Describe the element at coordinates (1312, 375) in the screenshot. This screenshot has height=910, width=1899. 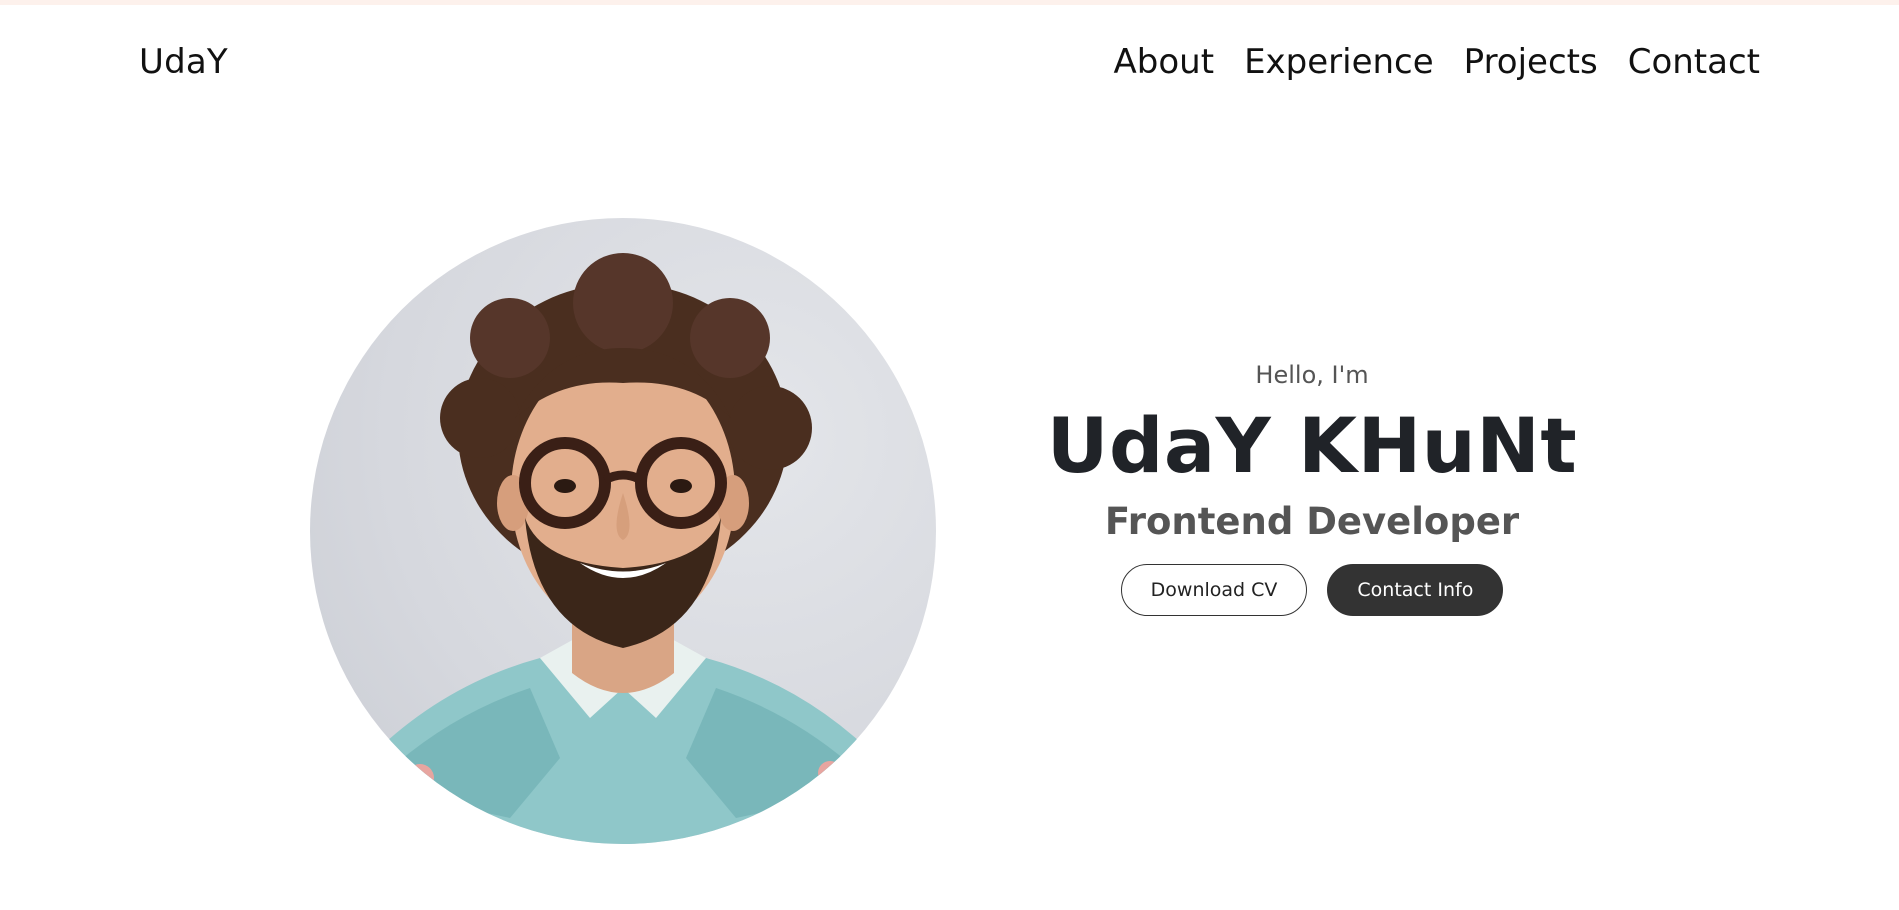
I see `greeting-text: Hello, I'm` at that location.